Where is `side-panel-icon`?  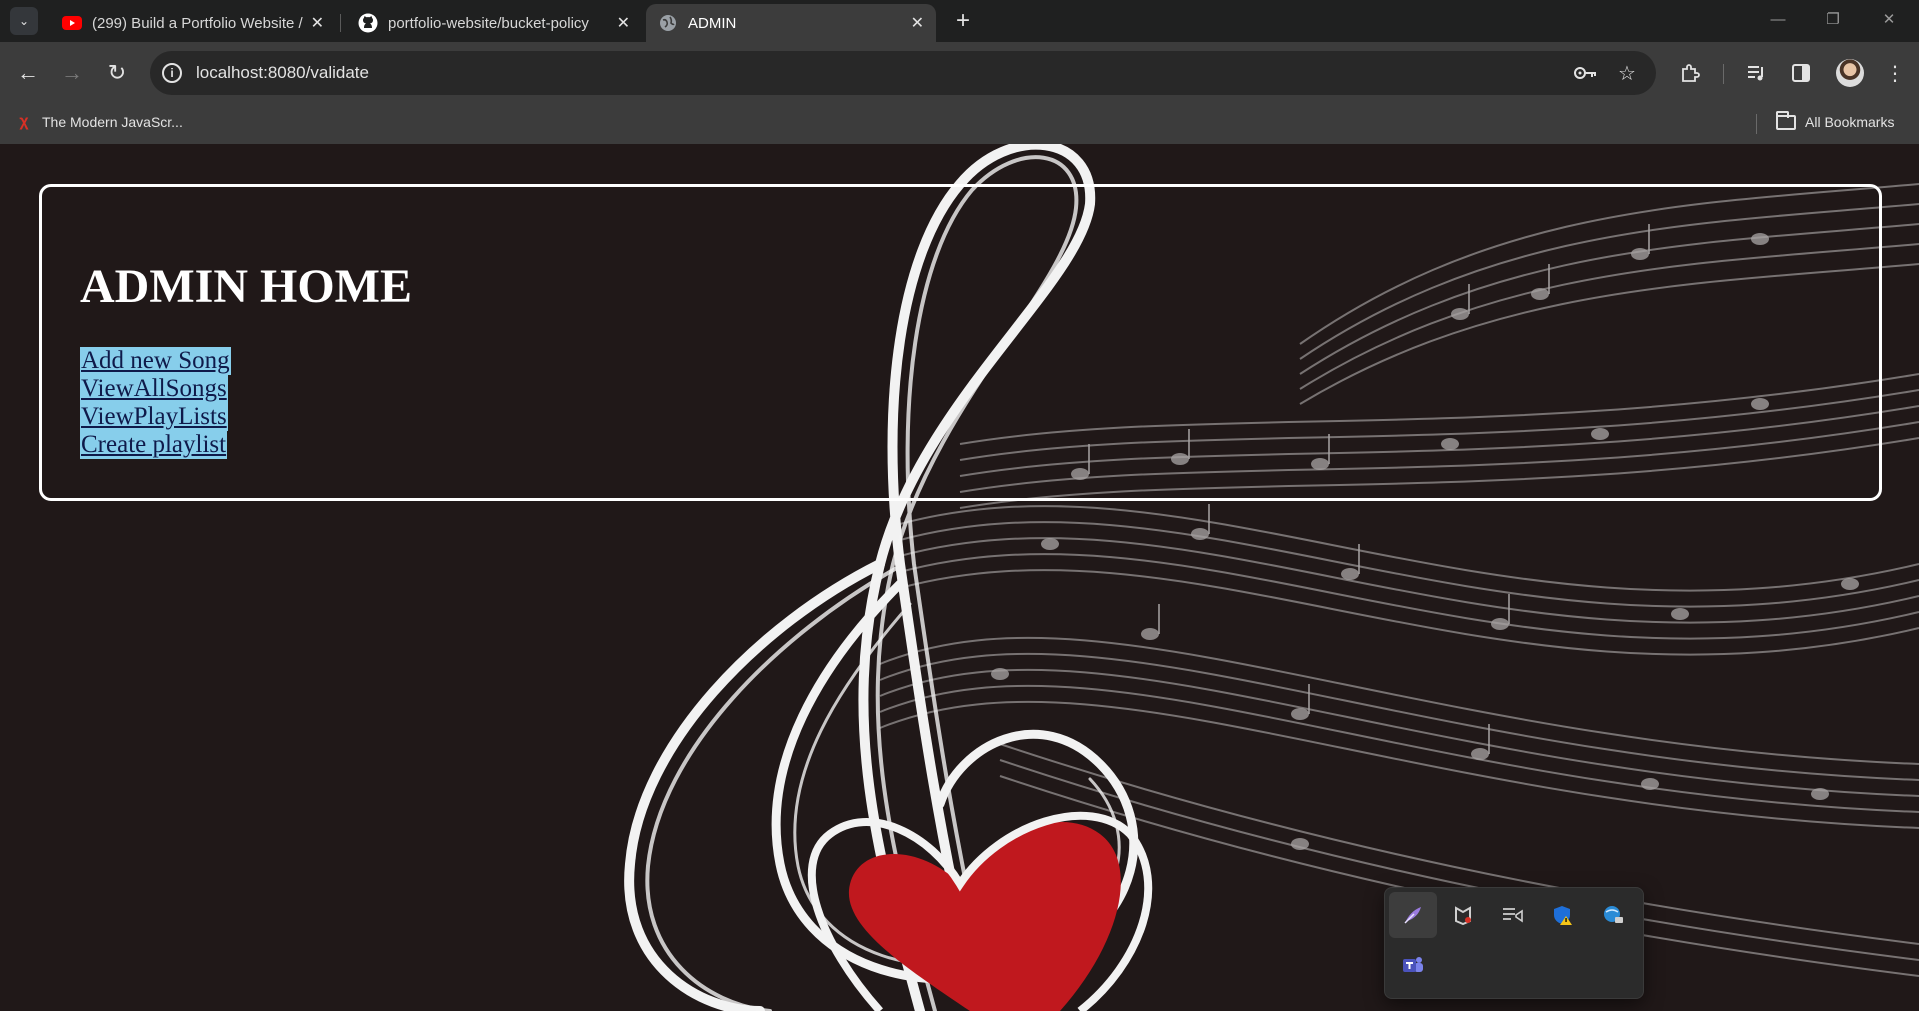 side-panel-icon is located at coordinates (1801, 73).